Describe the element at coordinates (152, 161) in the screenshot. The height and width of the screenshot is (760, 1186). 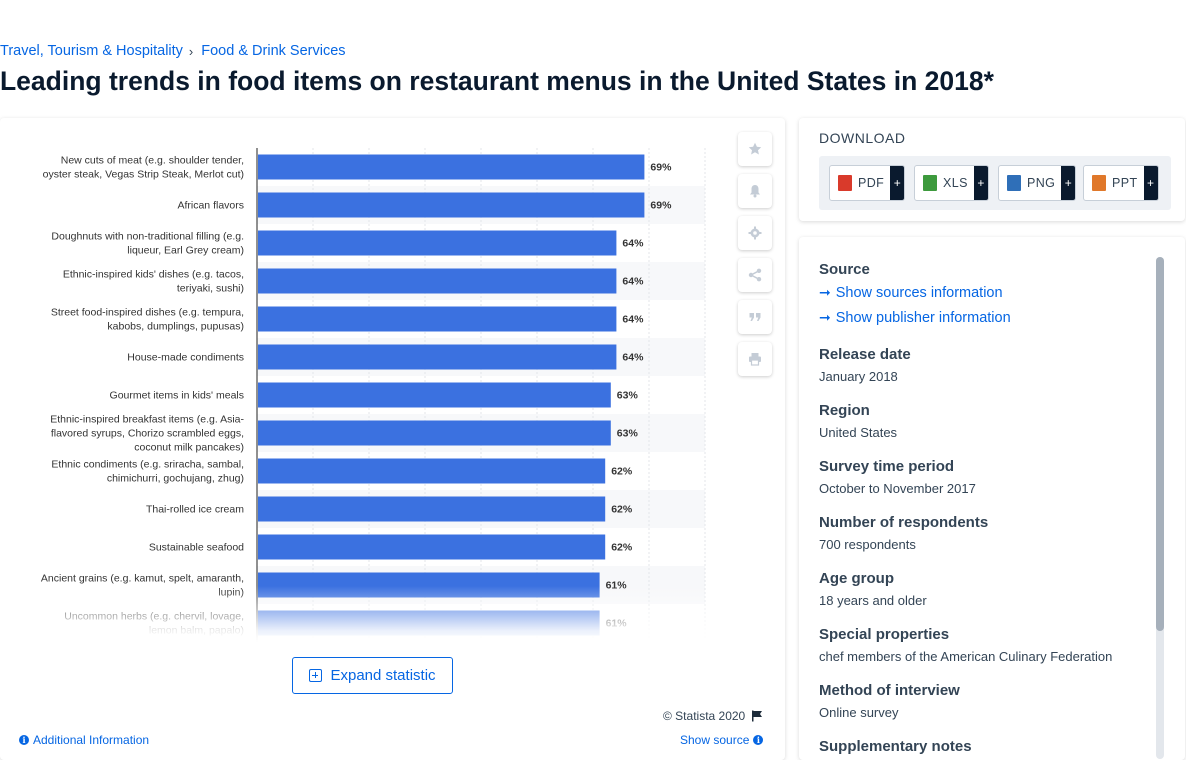
I see `category-label-line: New cuts of meat (e.g. shoulder tender,` at that location.